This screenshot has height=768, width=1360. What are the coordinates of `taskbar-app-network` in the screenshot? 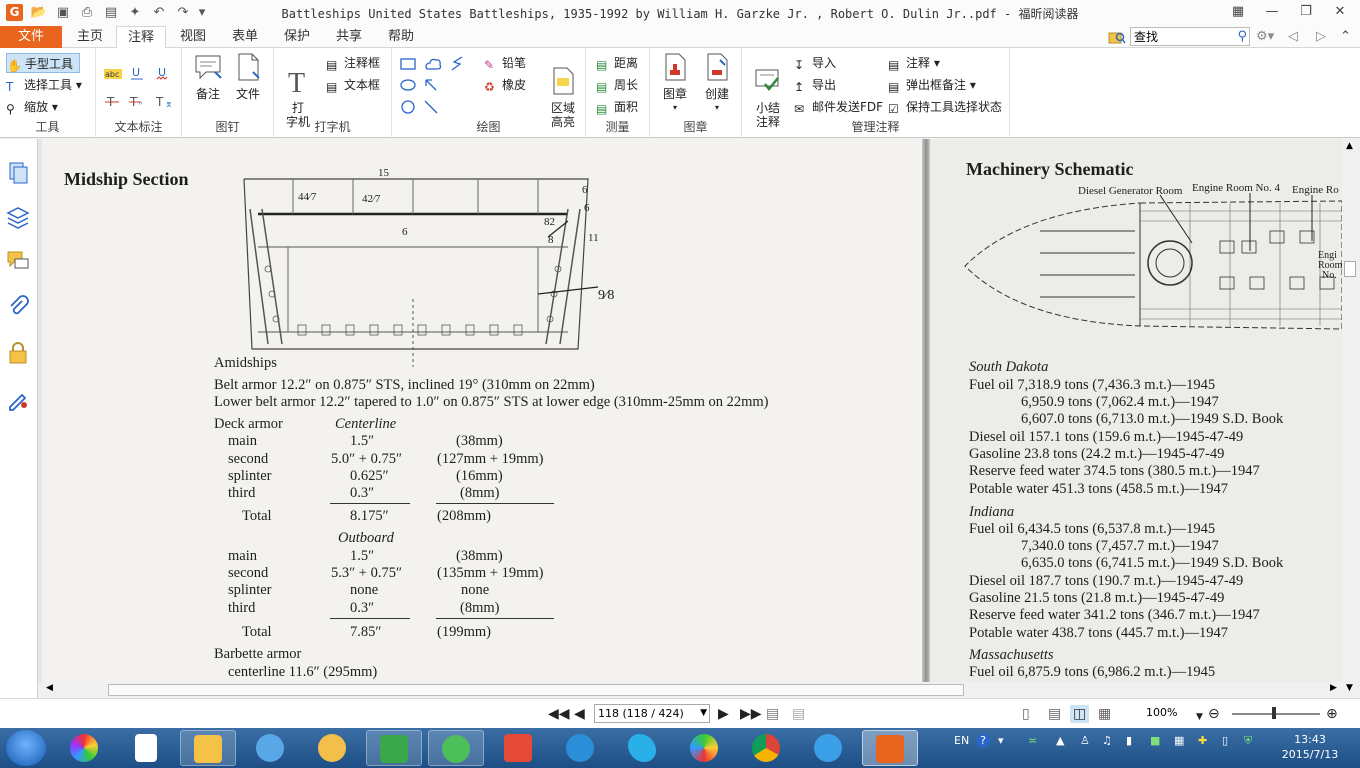 It's located at (270, 748).